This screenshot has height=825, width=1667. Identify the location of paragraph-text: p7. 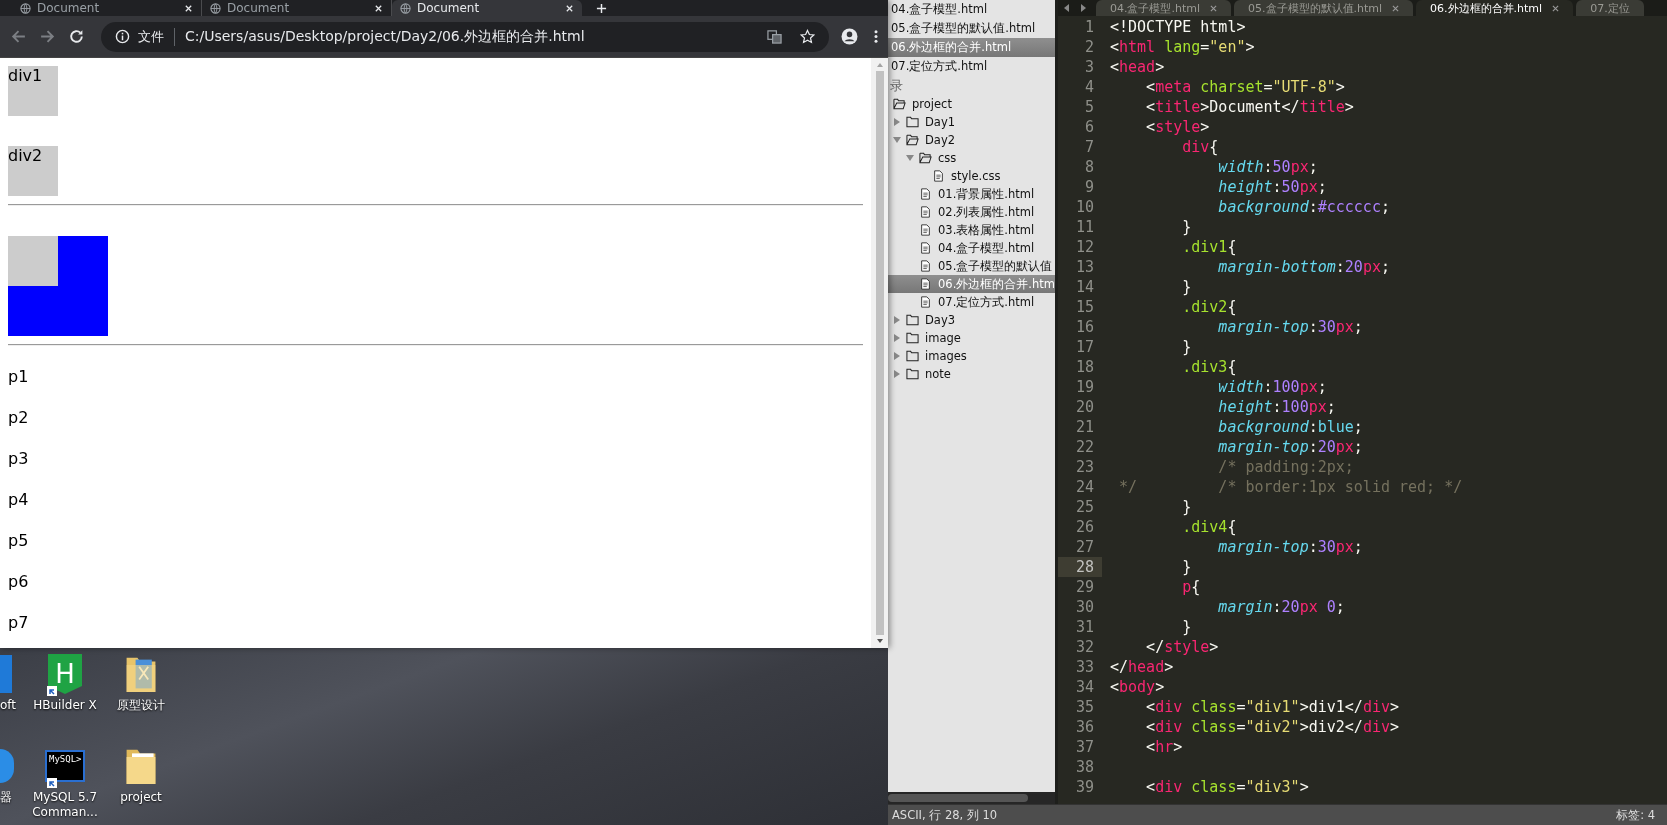
(19, 622).